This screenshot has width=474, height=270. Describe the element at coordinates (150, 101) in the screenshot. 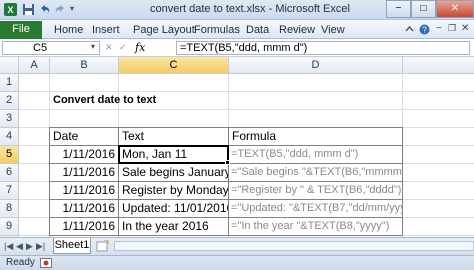

I see `sheet-title-cell: Convert date to text` at that location.